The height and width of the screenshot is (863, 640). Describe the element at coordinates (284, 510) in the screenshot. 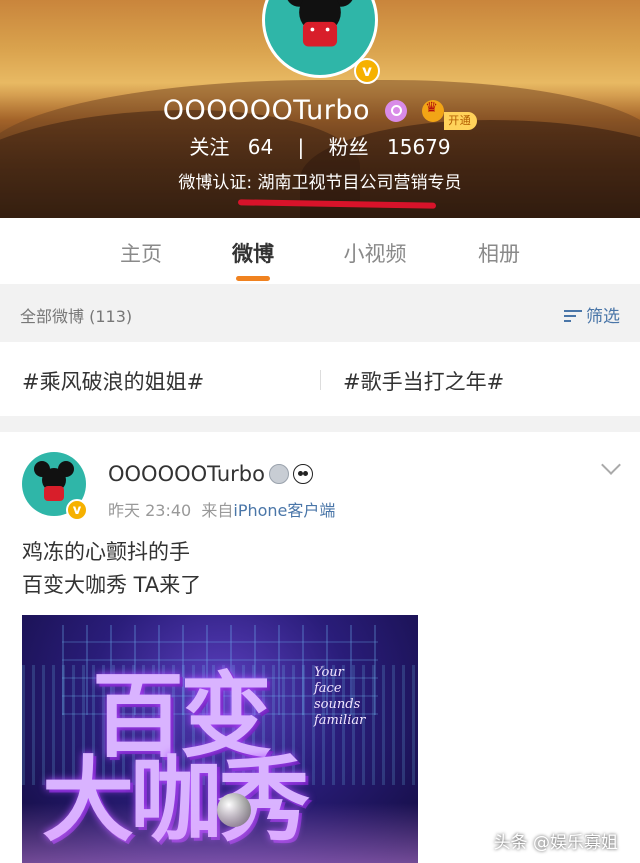

I see `post-source: iPhone客户端` at that location.